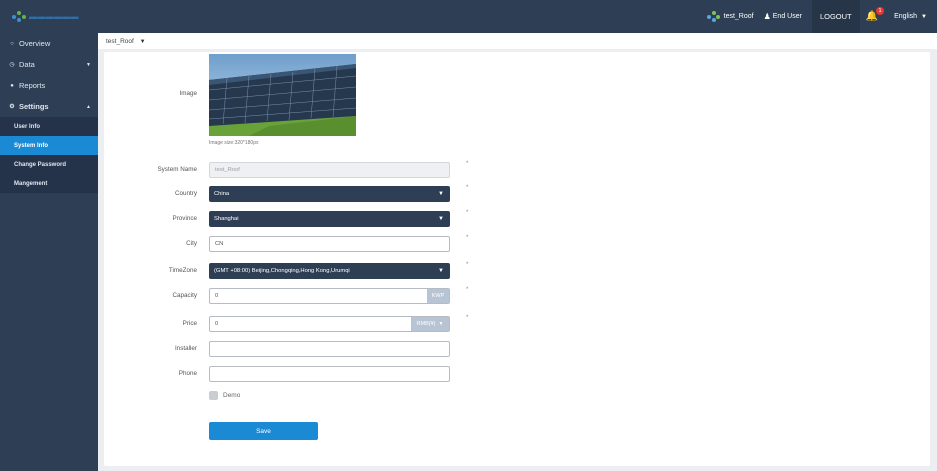 The image size is (937, 471). Describe the element at coordinates (329, 244) in the screenshot. I see `city-input: CN` at that location.